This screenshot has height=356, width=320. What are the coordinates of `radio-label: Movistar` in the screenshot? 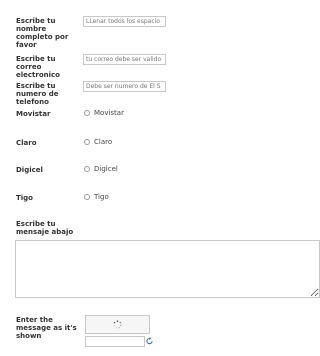 It's located at (109, 113).